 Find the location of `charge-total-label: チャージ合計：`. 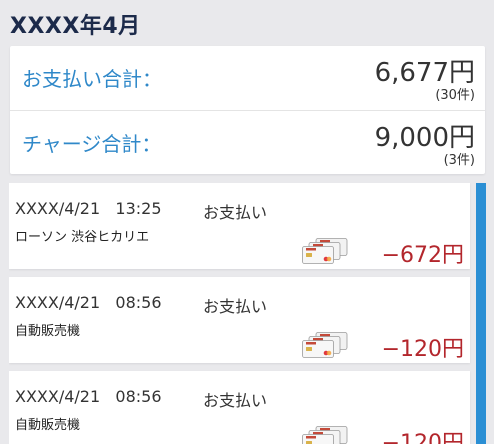

charge-total-label: チャージ合計： is located at coordinates (92, 144).